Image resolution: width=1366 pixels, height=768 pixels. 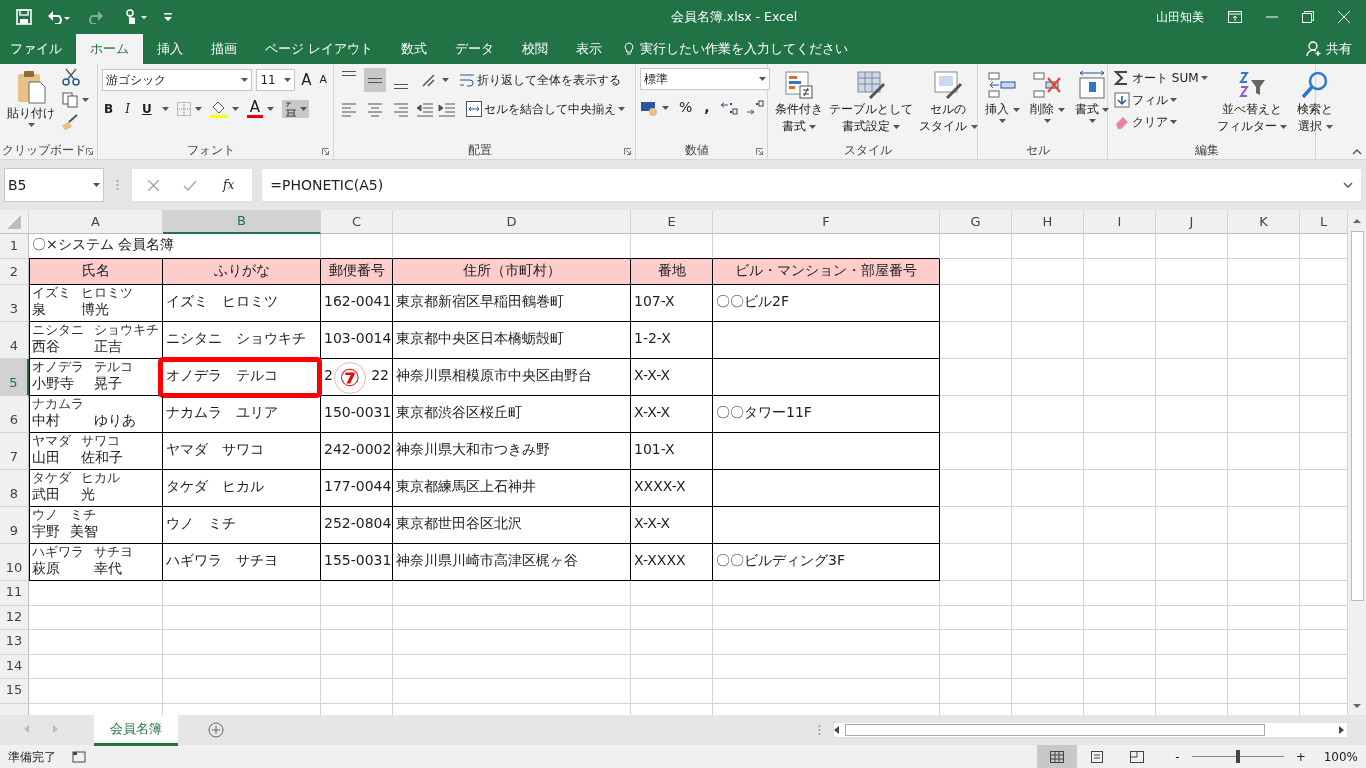 I want to click on ribbon-tab: ページ レイアウト, so click(x=319, y=49).